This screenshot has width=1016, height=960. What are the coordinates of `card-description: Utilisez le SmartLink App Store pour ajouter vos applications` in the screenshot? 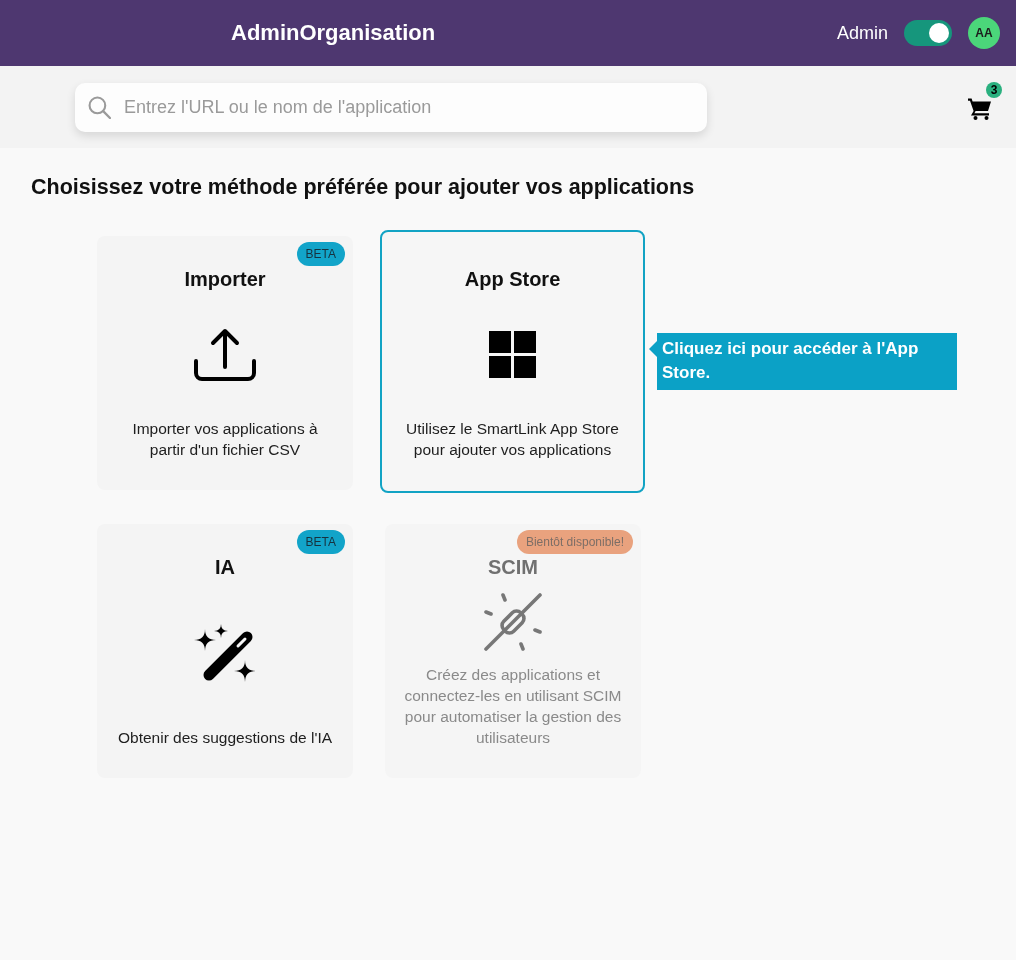 It's located at (512, 439).